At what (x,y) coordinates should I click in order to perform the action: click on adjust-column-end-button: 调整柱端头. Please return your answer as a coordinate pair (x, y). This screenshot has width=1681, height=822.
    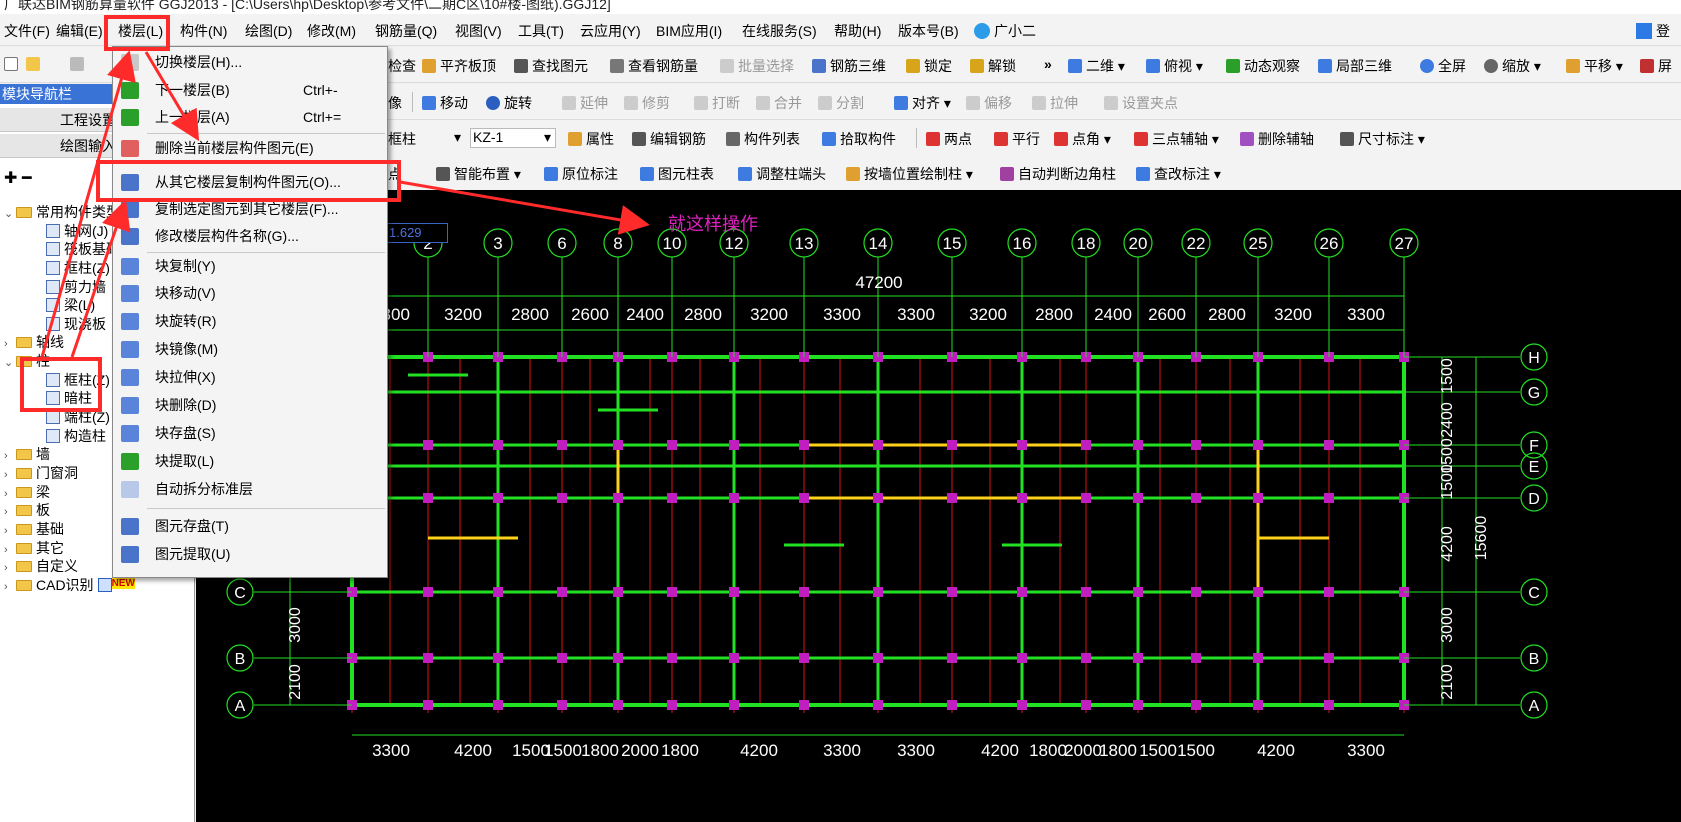
    Looking at the image, I should click on (782, 174).